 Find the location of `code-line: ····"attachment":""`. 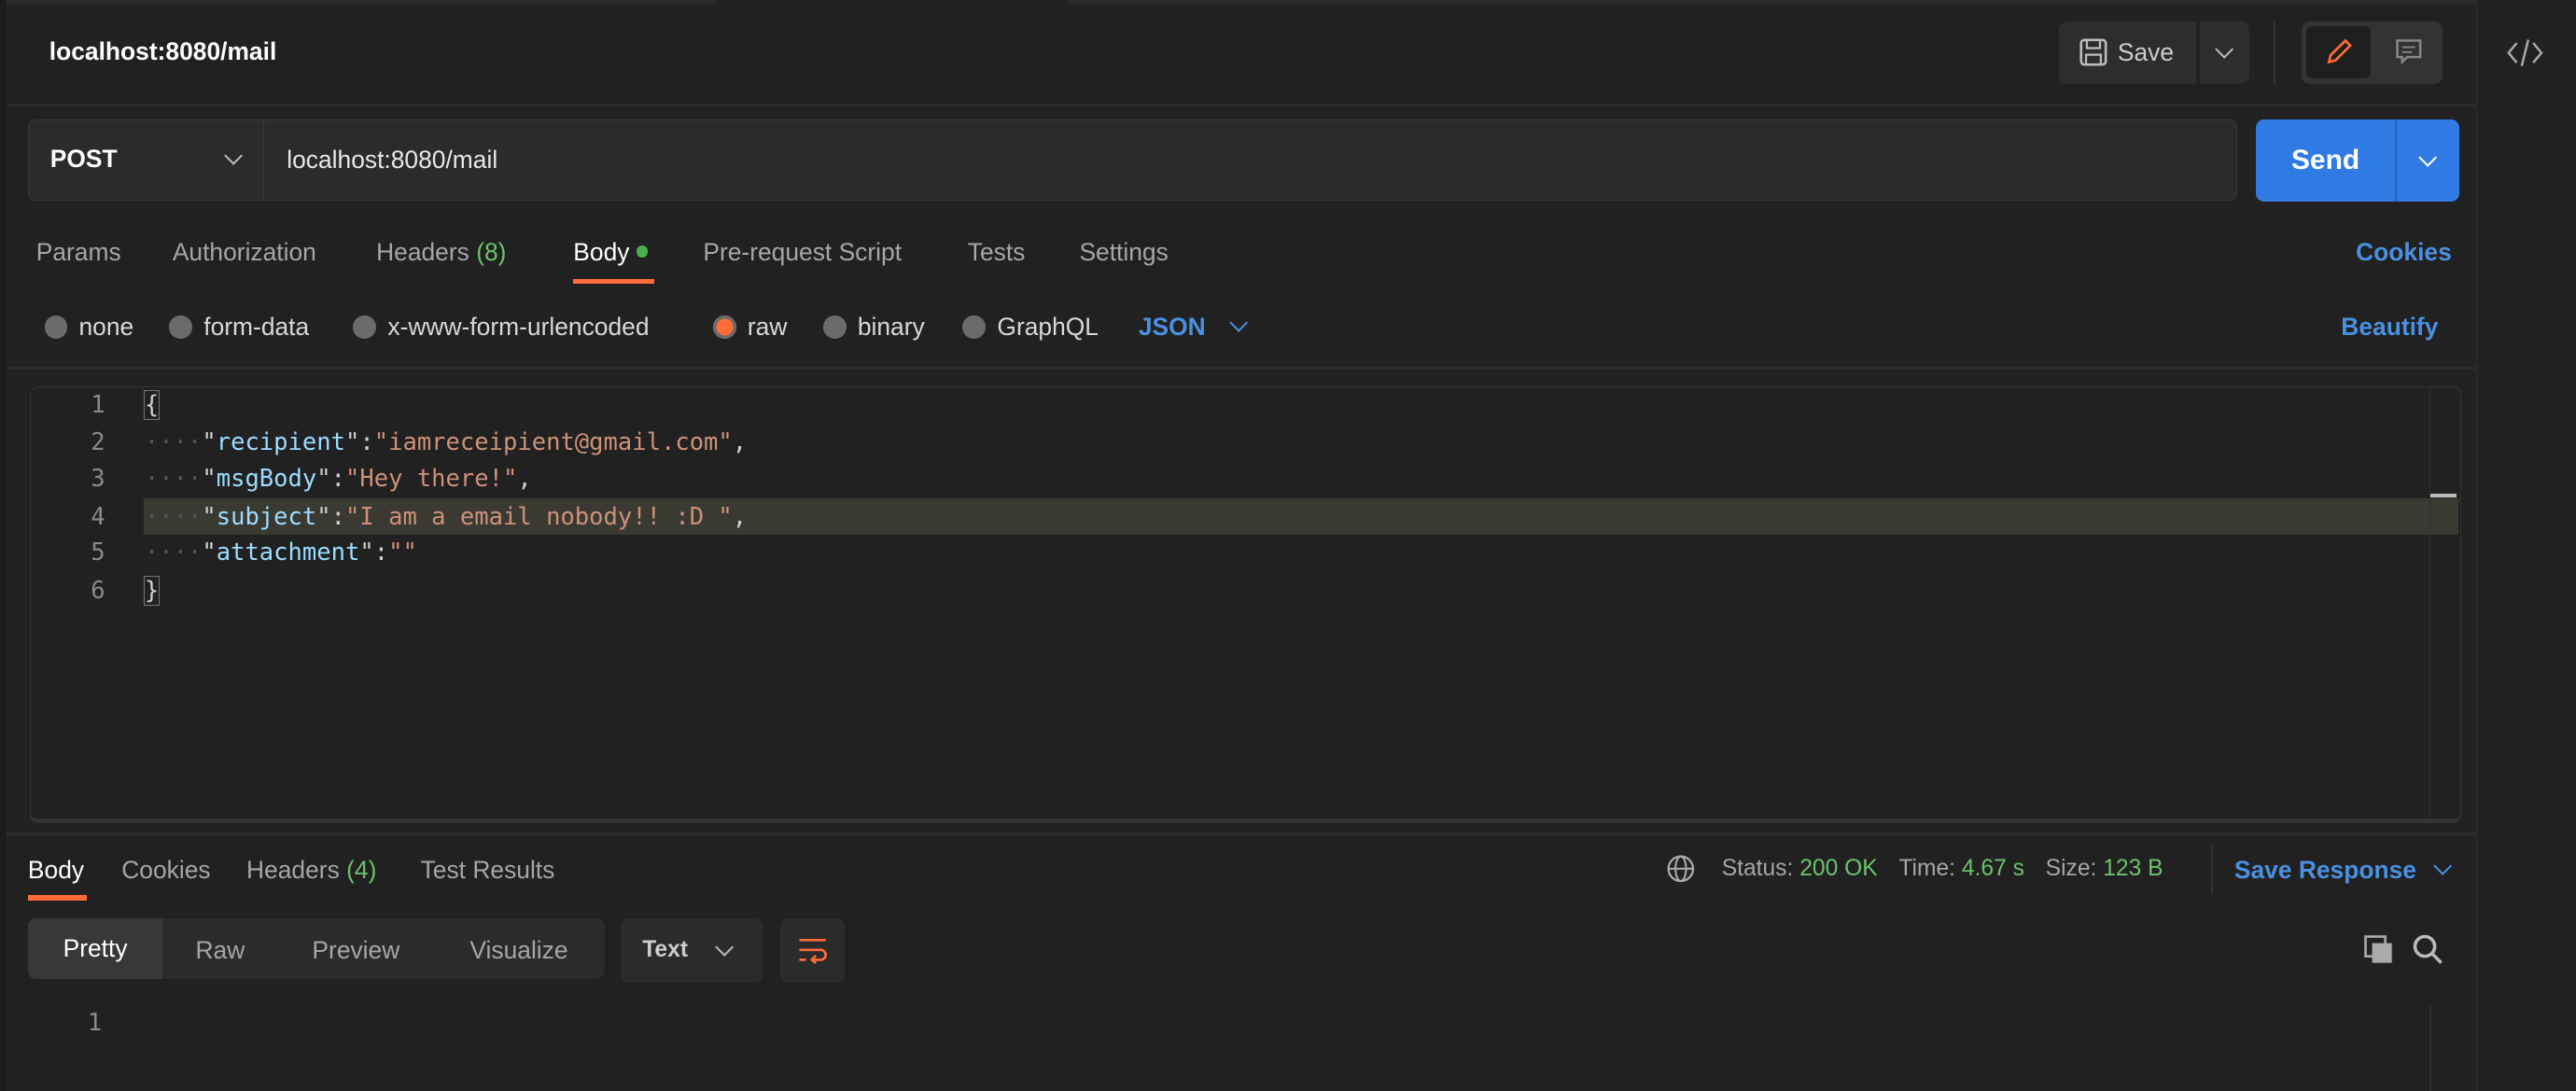

code-line: ····"attachment":"" is located at coordinates (280, 553).